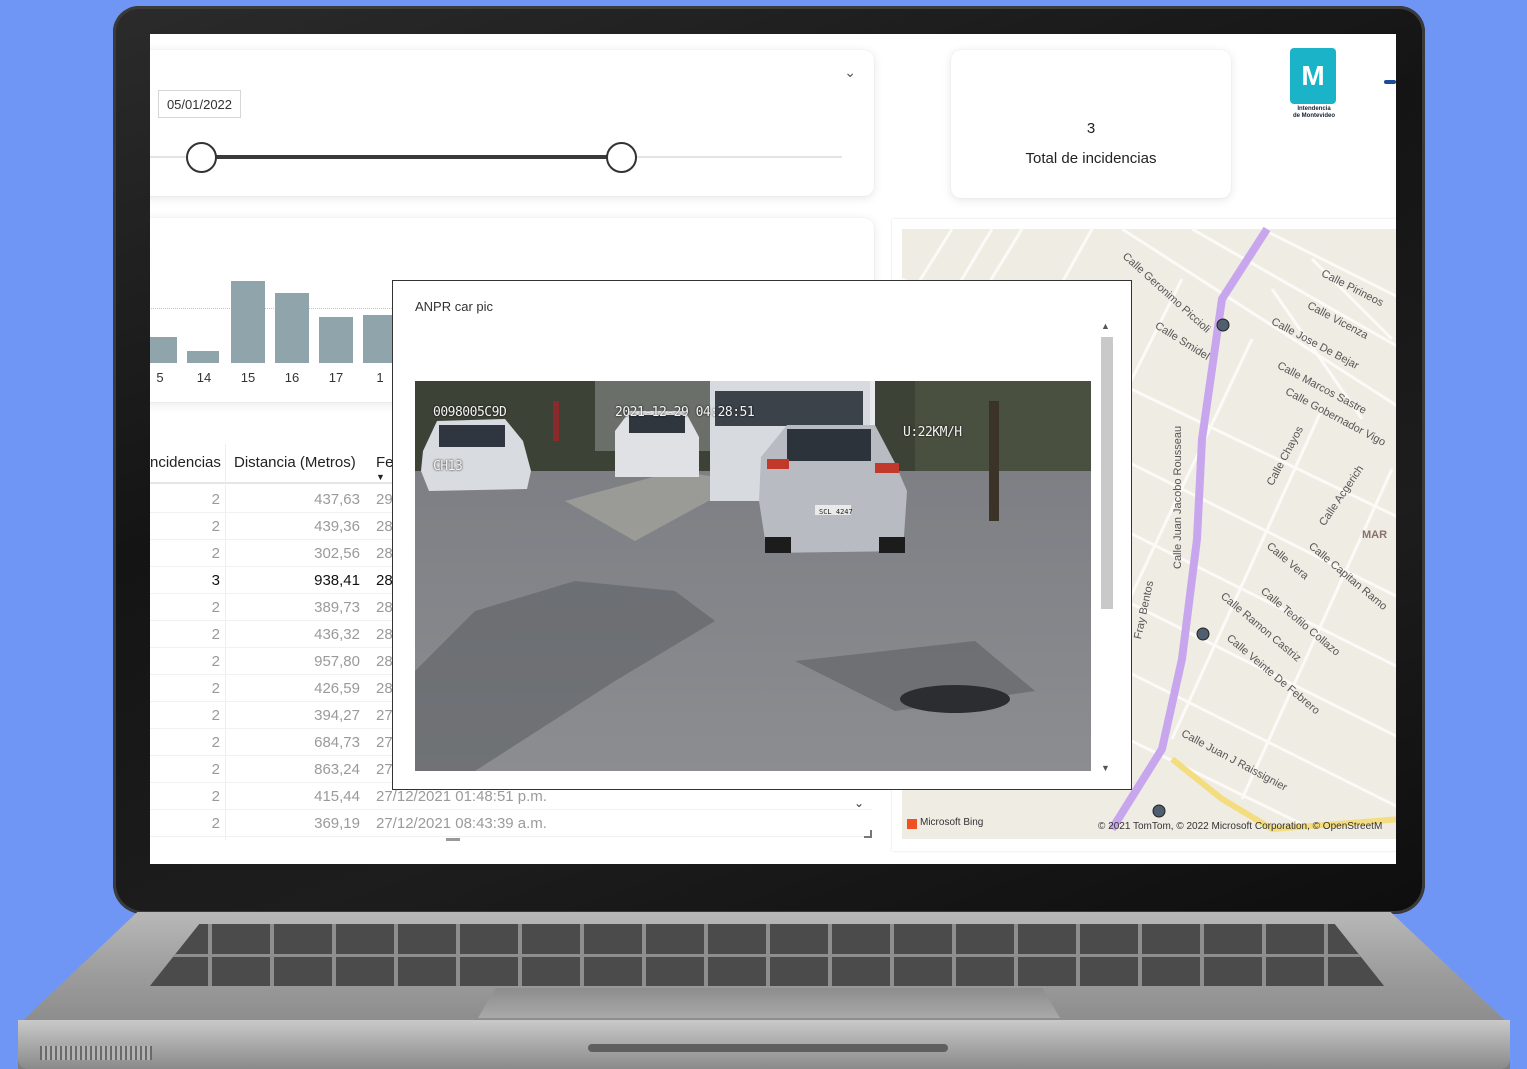 The image size is (1527, 1069). What do you see at coordinates (337, 823) in the screenshot?
I see `cell-distancia: 369,19` at bounding box center [337, 823].